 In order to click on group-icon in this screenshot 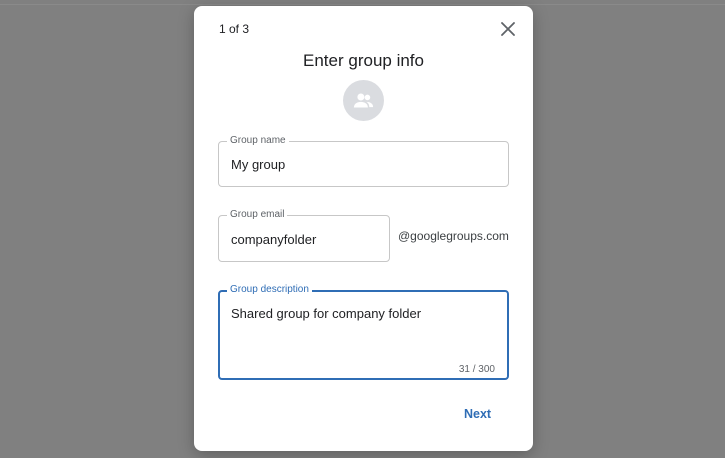, I will do `click(363, 100)`.